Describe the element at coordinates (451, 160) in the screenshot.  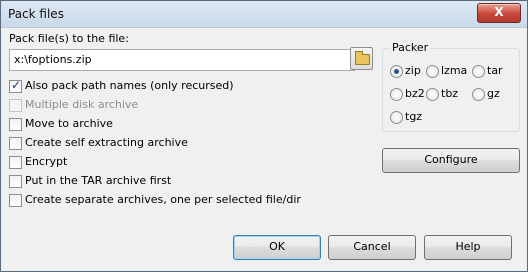
I see `configure-button: Configure` at that location.